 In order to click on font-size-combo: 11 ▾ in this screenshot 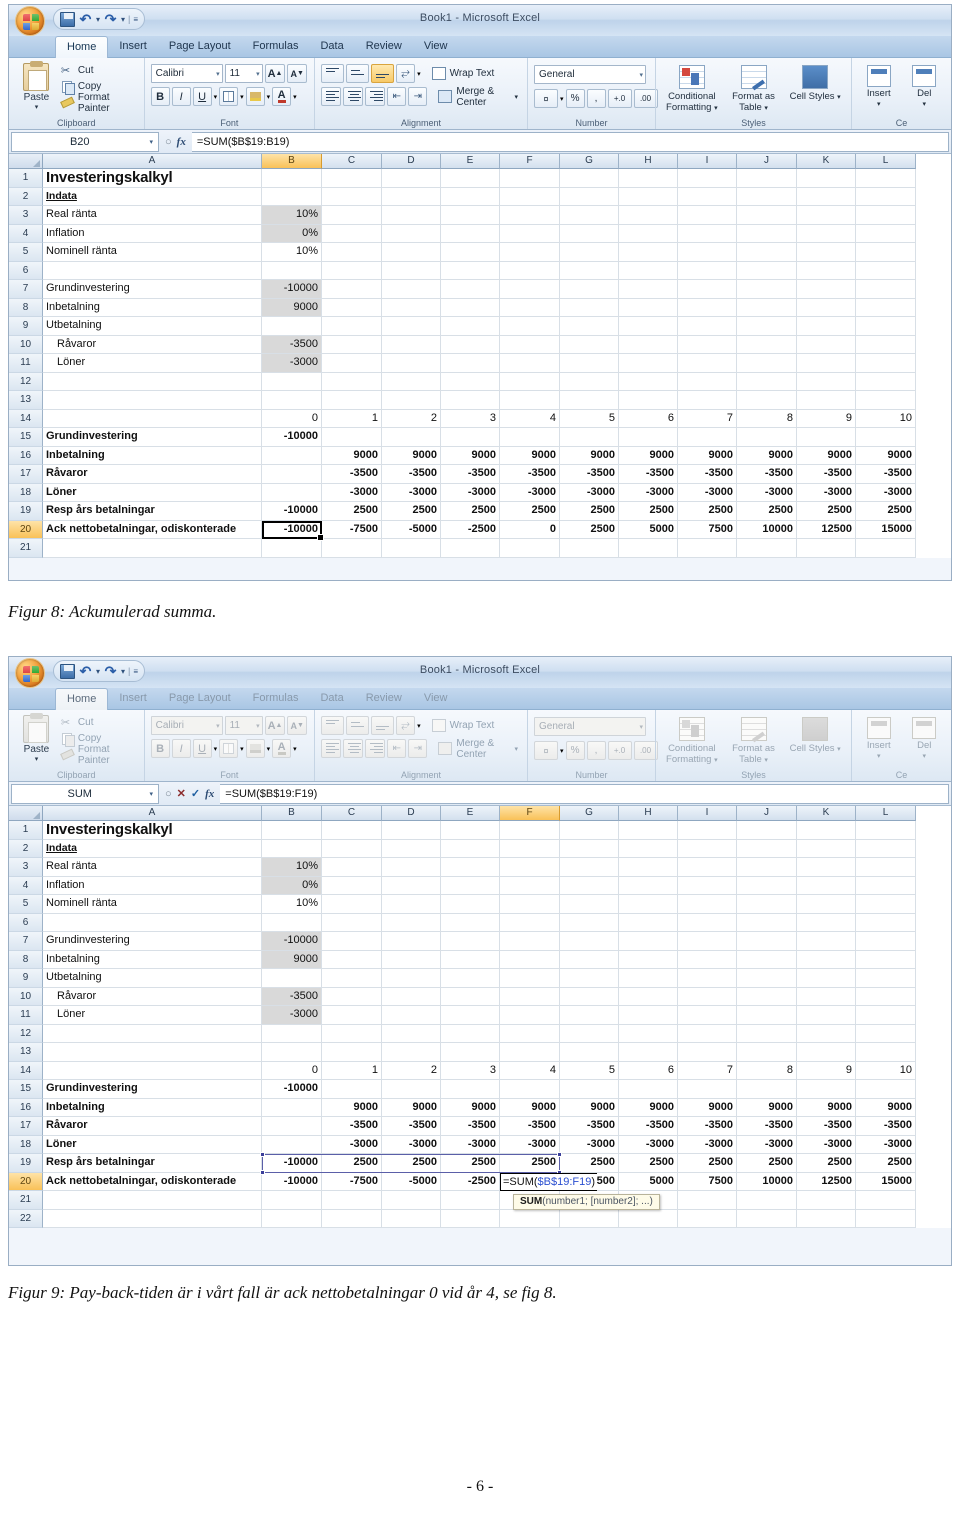, I will do `click(243, 73)`.